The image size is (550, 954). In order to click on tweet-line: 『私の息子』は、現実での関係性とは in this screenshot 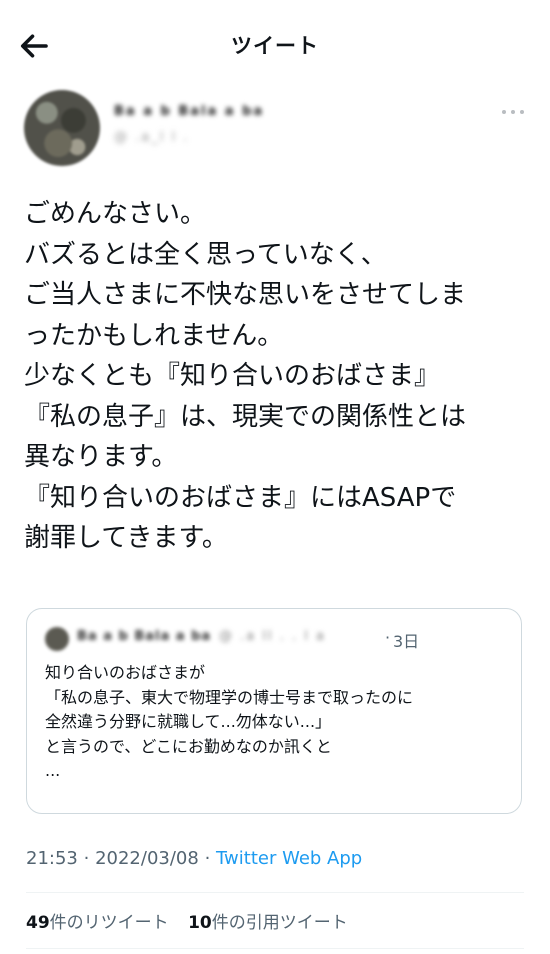, I will do `click(245, 416)`.